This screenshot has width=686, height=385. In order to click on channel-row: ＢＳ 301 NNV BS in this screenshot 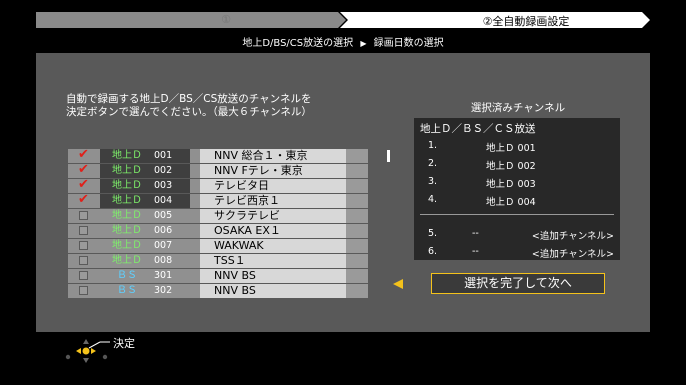, I will do `click(218, 276)`.